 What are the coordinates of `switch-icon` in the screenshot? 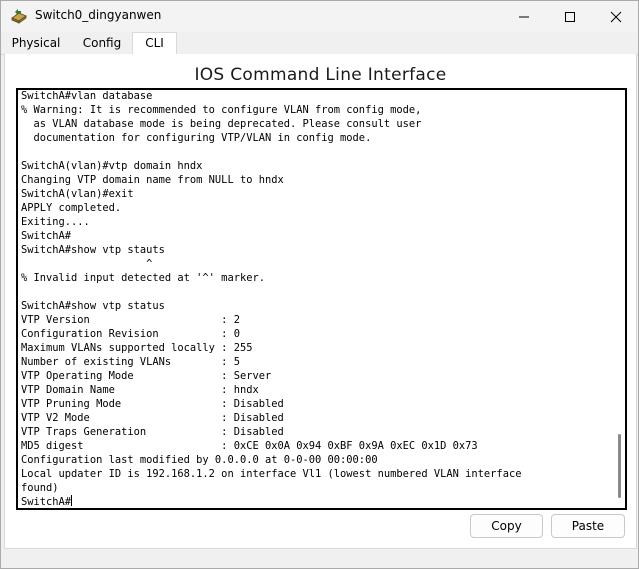 It's located at (19, 16).